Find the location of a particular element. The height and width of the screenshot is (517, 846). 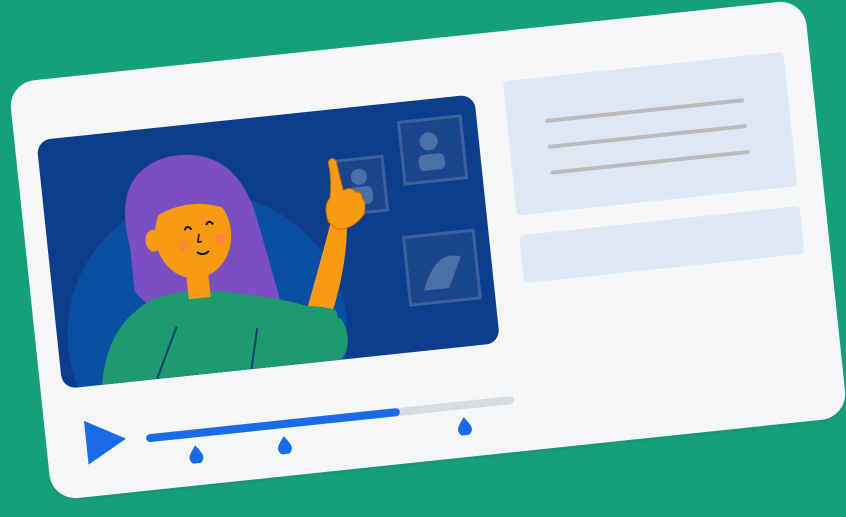

wall-frame-bottom-right is located at coordinates (441, 267).